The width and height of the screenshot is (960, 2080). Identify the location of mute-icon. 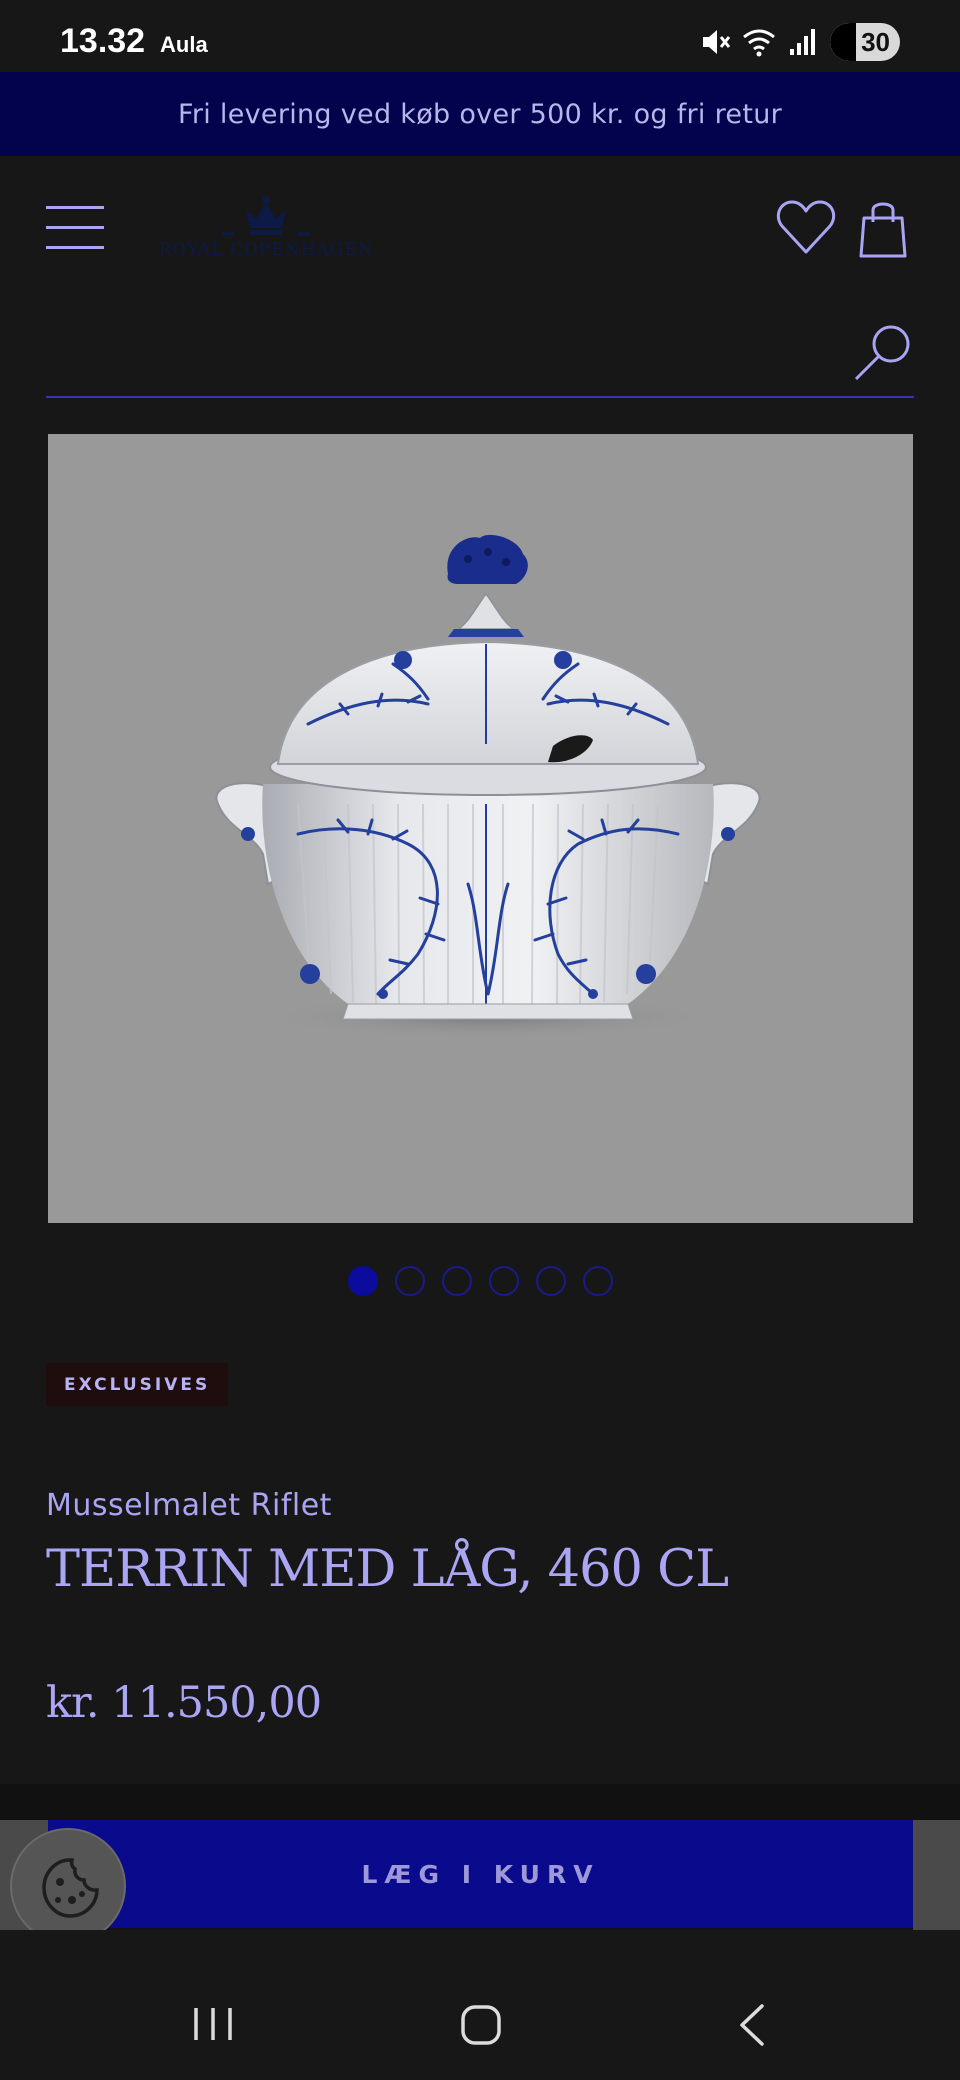
(717, 42).